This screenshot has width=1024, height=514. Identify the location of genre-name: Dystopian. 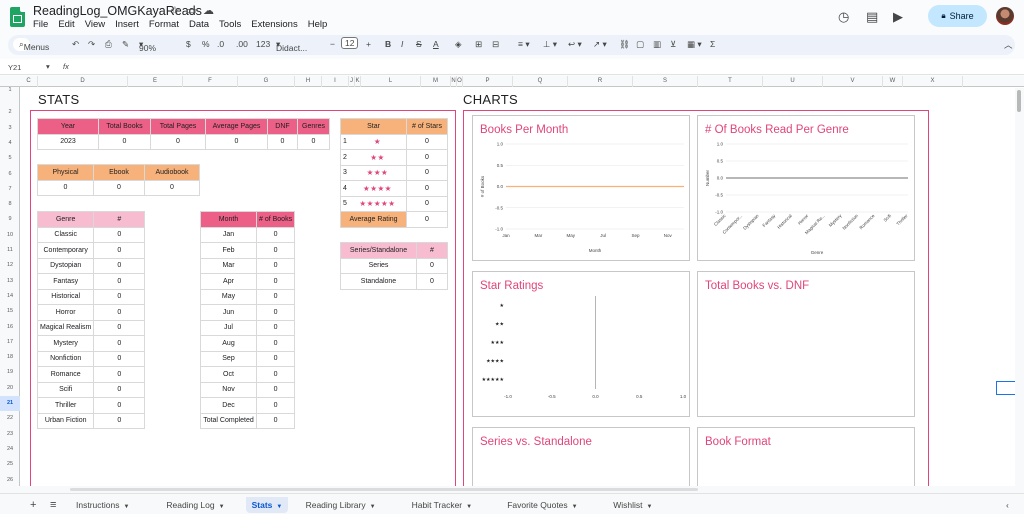
(65, 265).